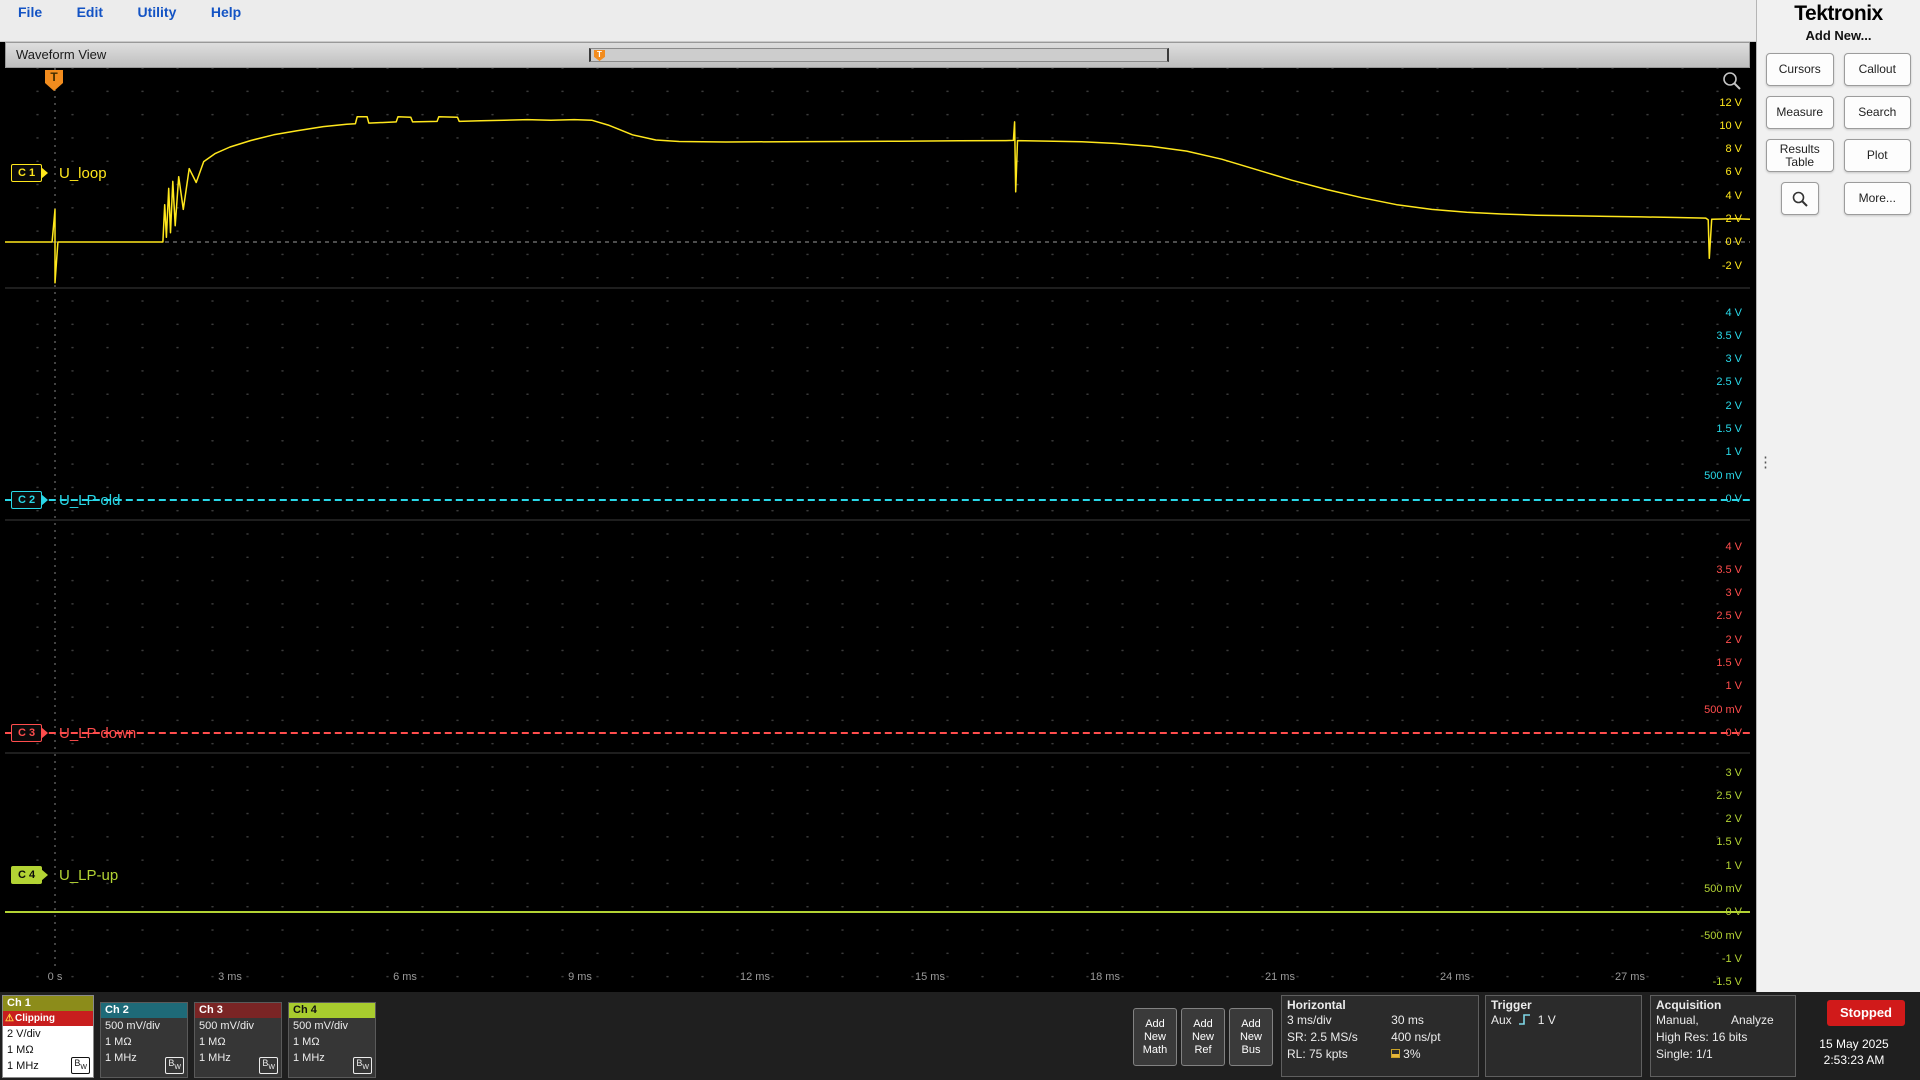 The height and width of the screenshot is (1080, 1920). What do you see at coordinates (332, 1040) in the screenshot?
I see `ch4-badge-tile: Ch 4 500 mV/div 1 MΩ 1 MHz BW` at bounding box center [332, 1040].